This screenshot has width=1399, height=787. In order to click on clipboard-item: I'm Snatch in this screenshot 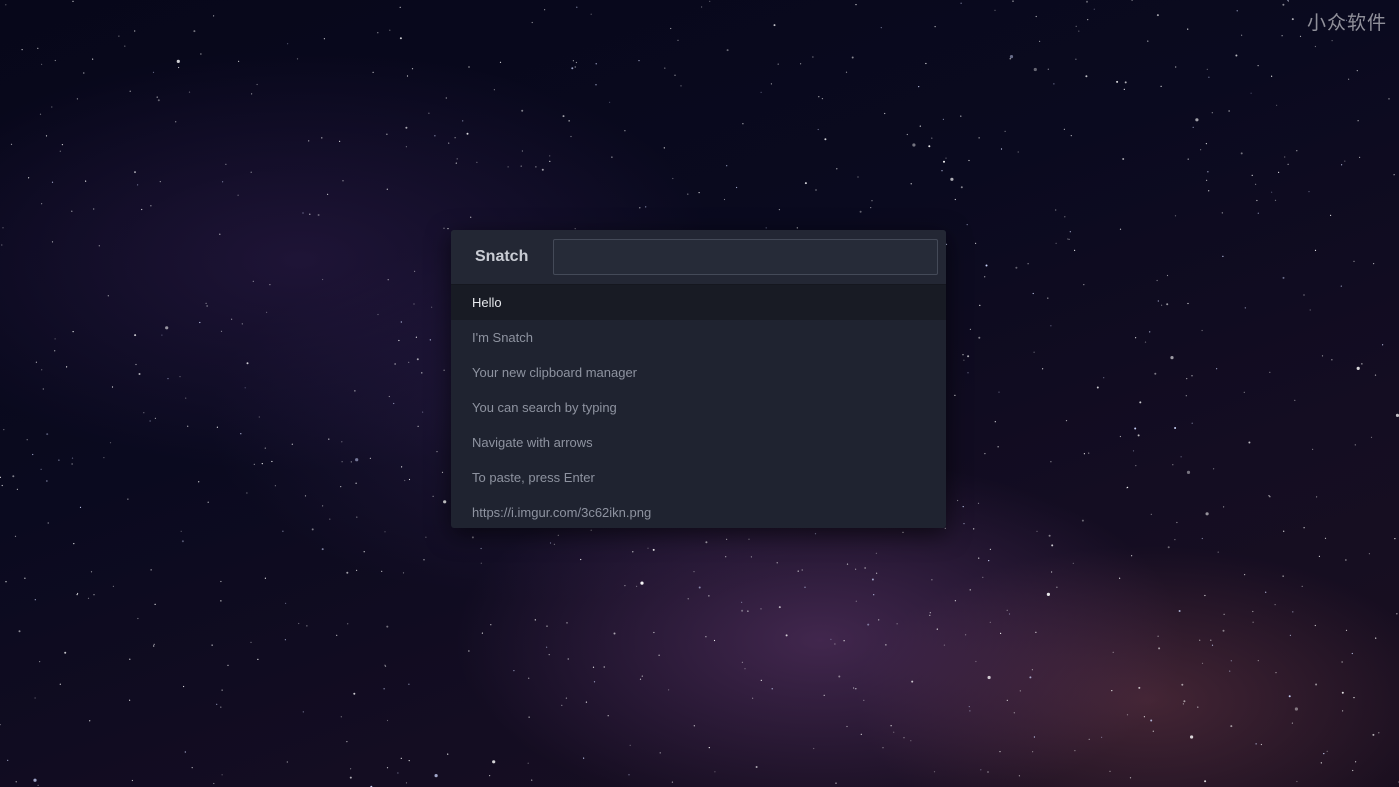, I will do `click(698, 337)`.